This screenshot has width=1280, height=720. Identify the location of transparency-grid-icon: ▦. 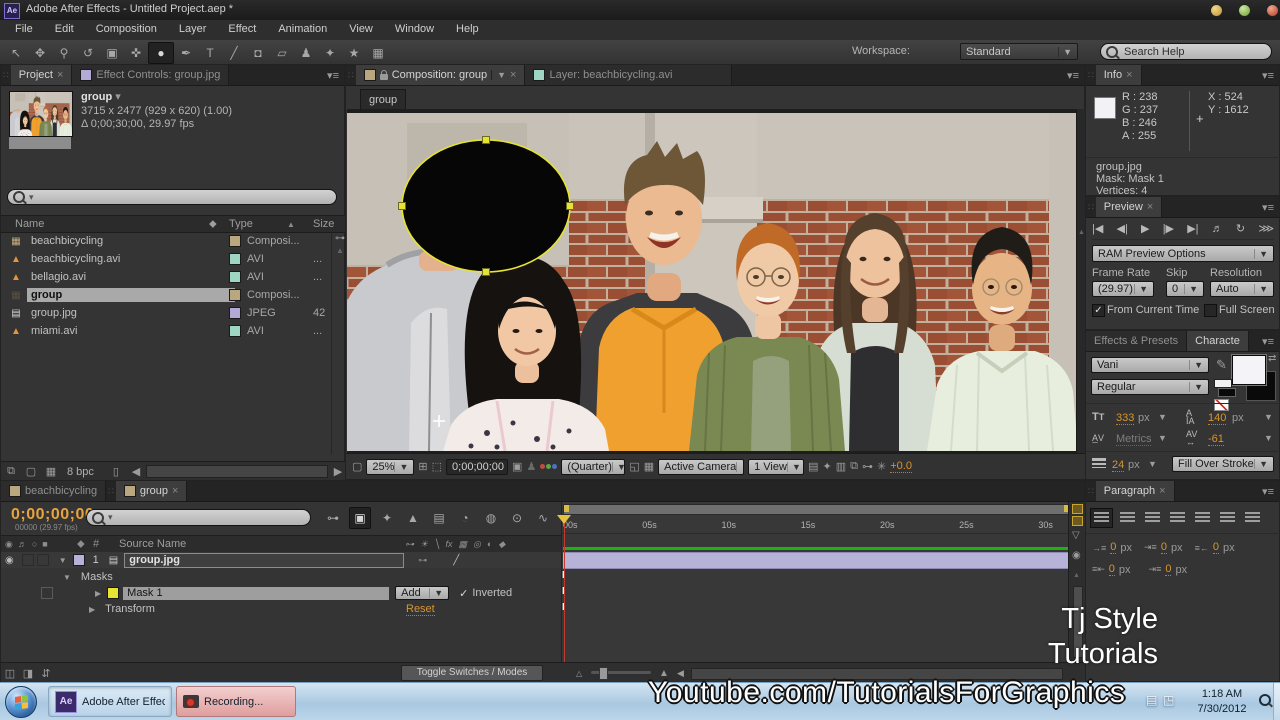
(649, 466).